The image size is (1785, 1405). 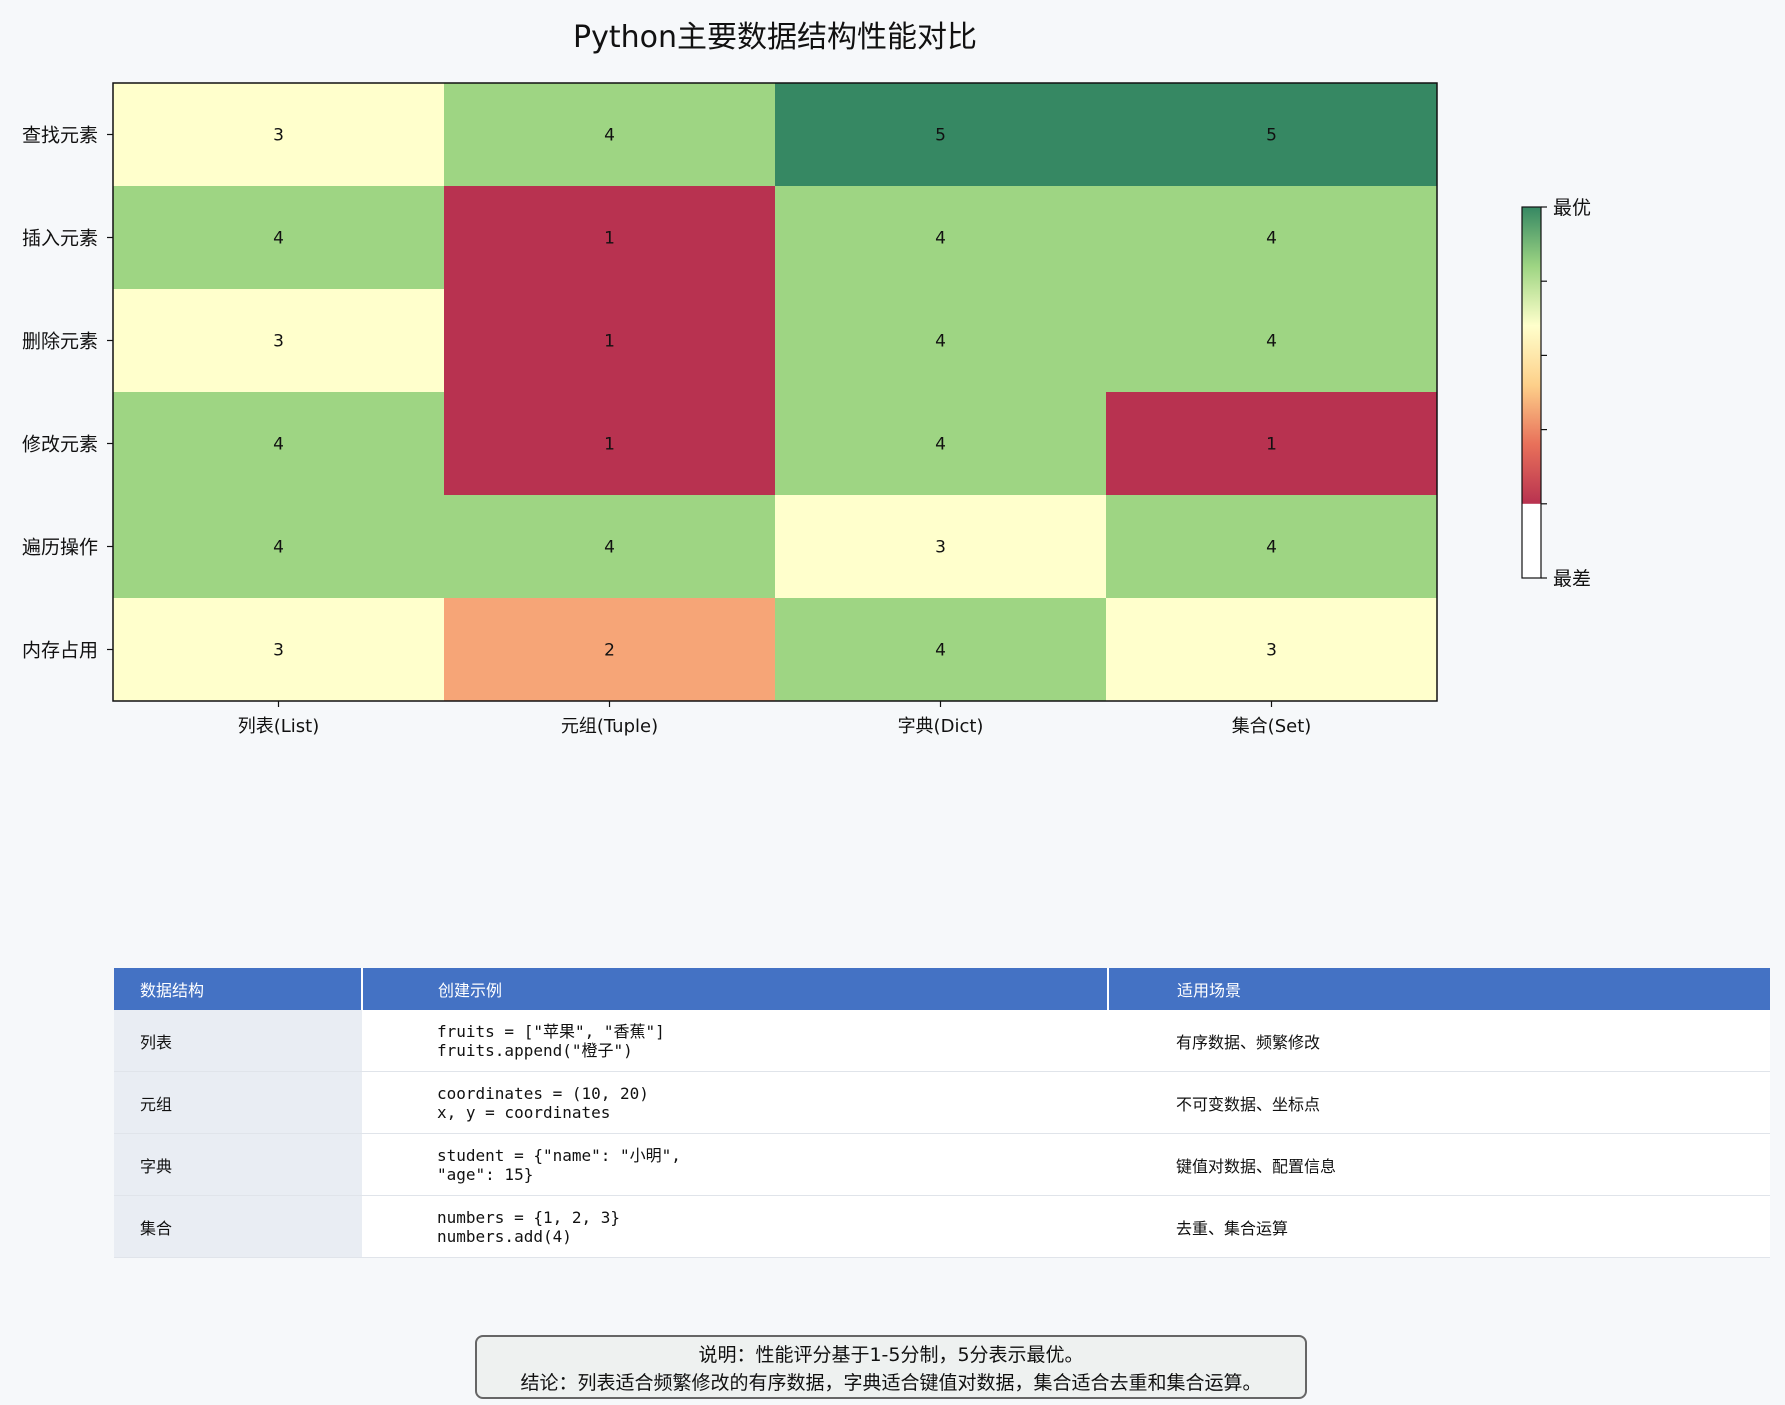 I want to click on usage-dict: 键值对数据、配置信息, so click(x=1439, y=1164).